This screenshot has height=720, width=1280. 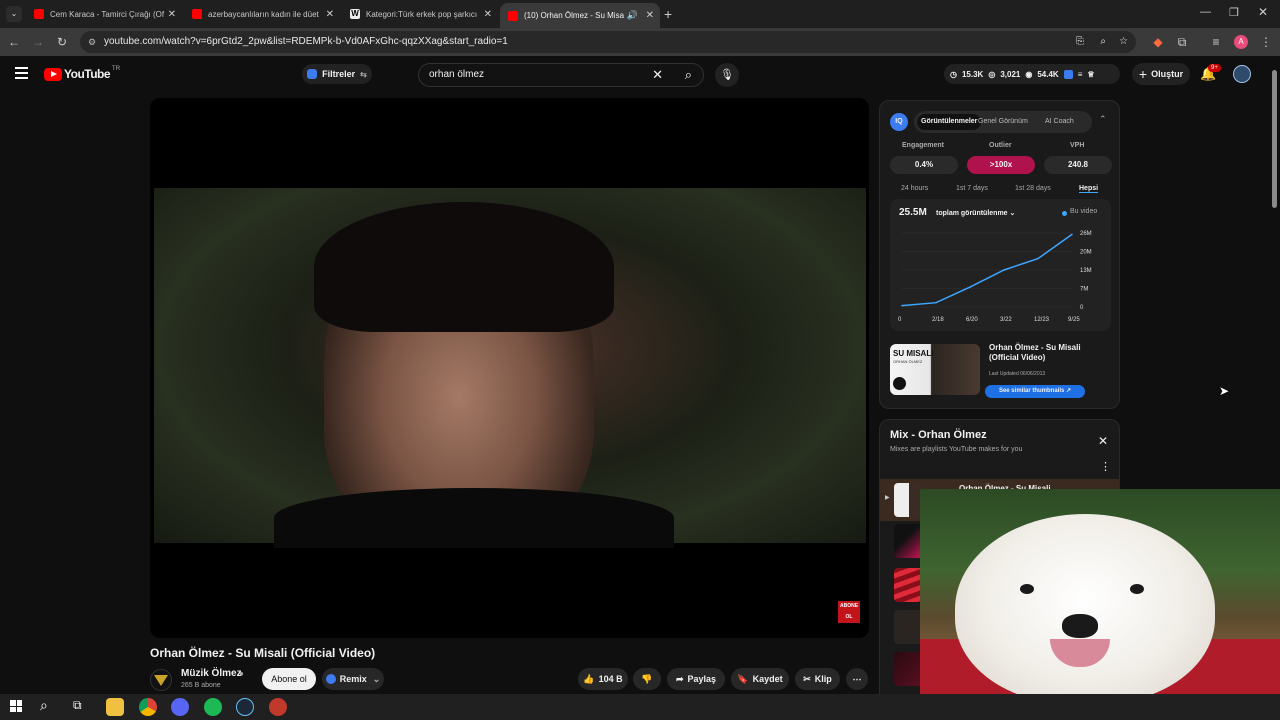 I want to click on y-tick-label: 13M, so click(x=1086, y=271).